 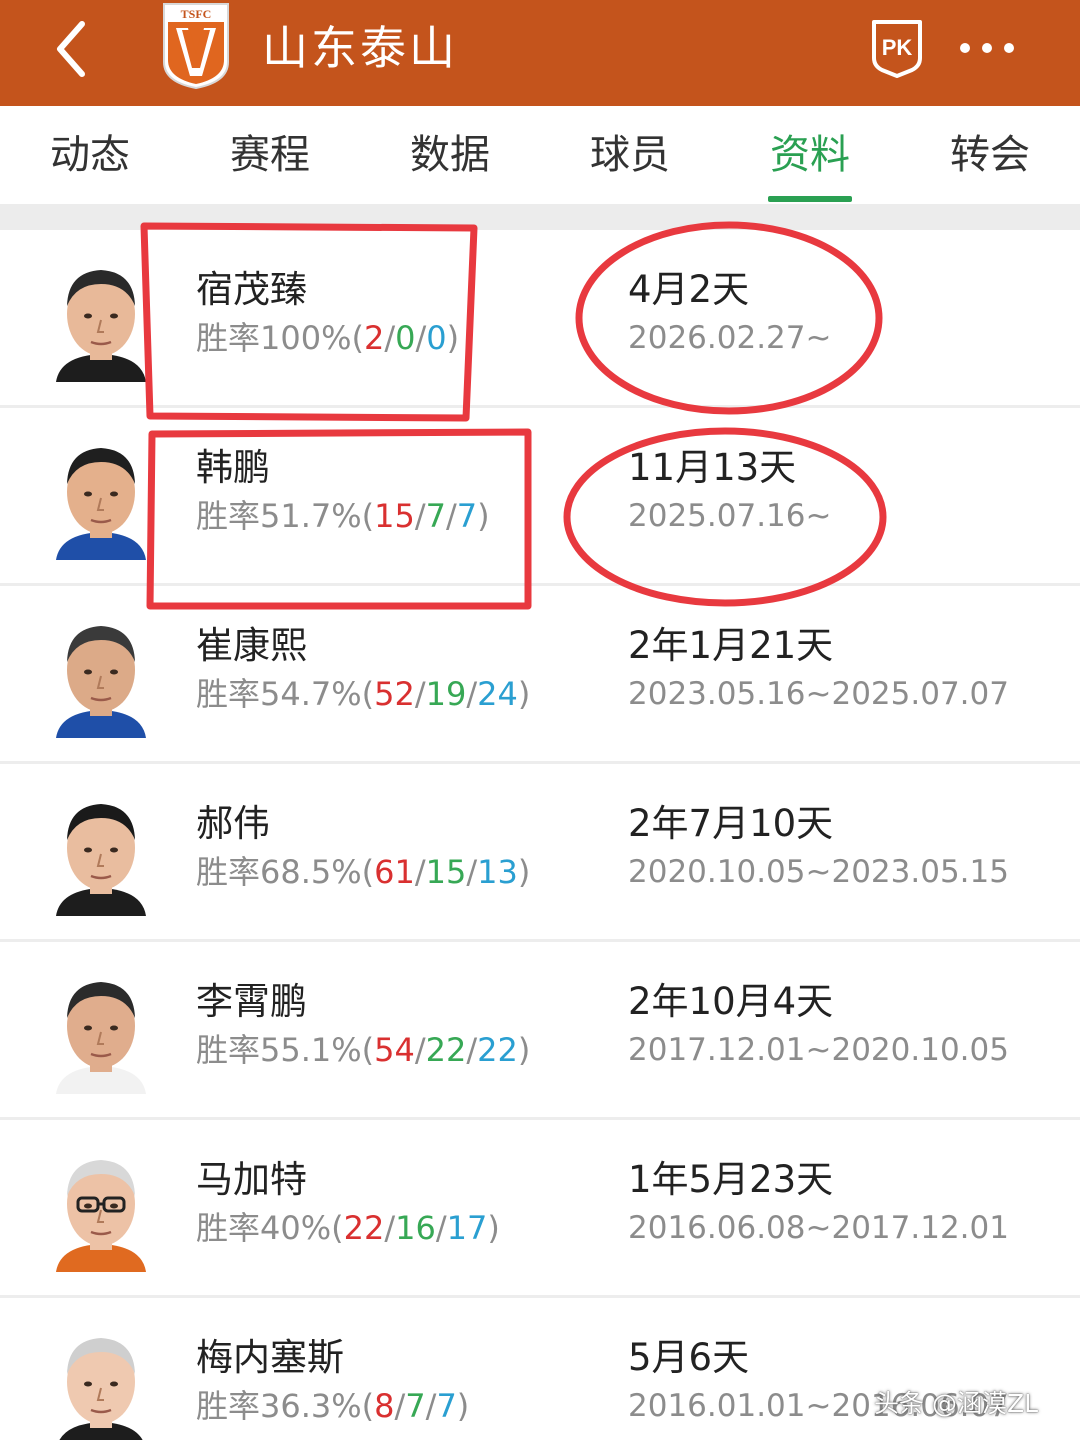 What do you see at coordinates (251, 1001) in the screenshot?
I see `coach-name: 李霄鹏` at bounding box center [251, 1001].